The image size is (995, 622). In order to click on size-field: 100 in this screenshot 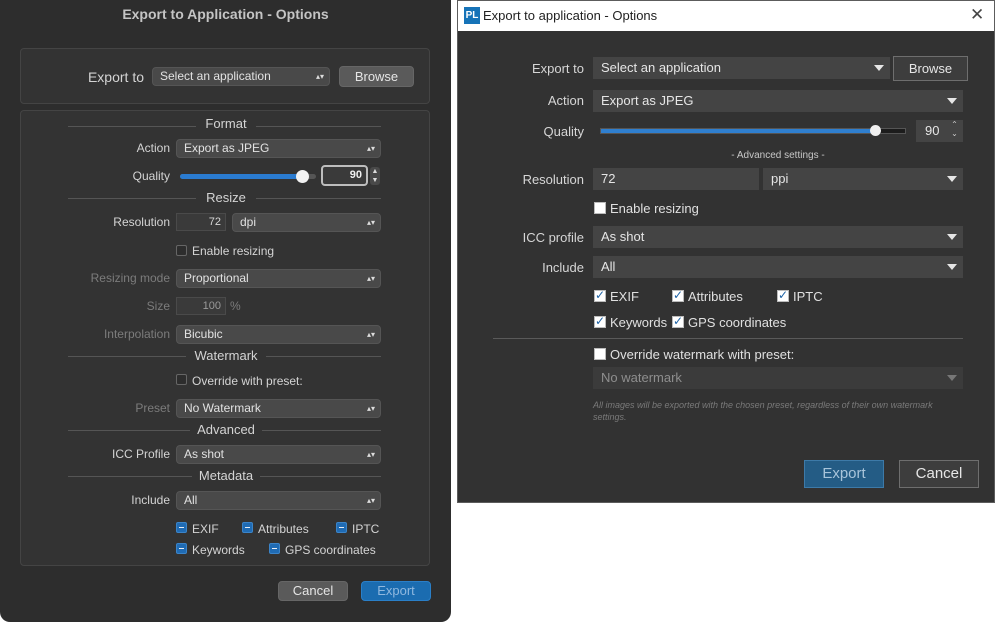, I will do `click(201, 306)`.